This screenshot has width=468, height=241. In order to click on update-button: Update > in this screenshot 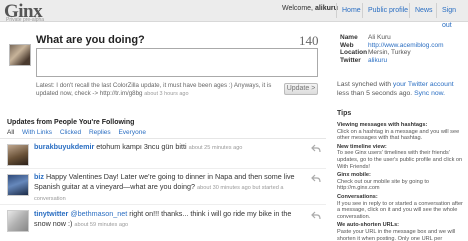, I will do `click(301, 89)`.